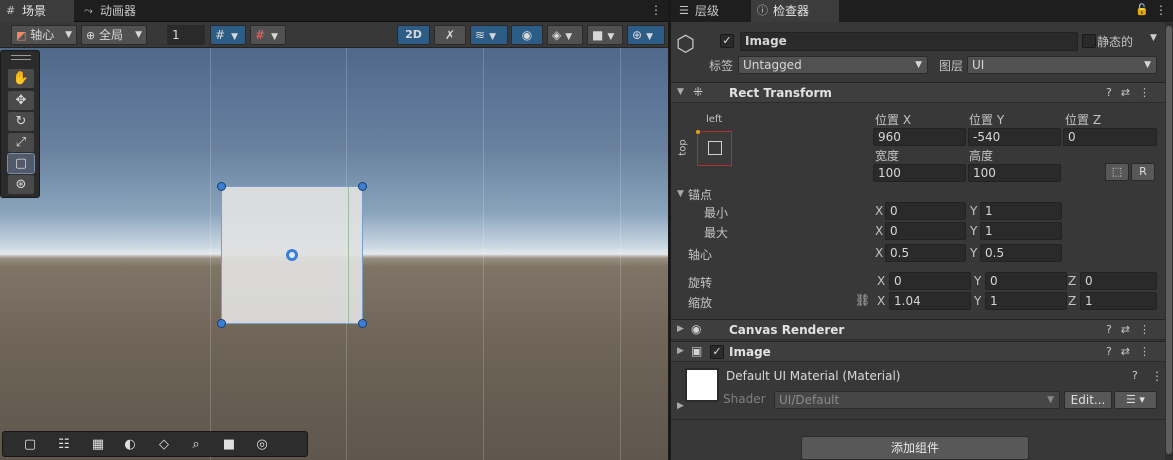 This screenshot has width=1173, height=460. I want to click on lighting-toggle: ✗, so click(450, 35).